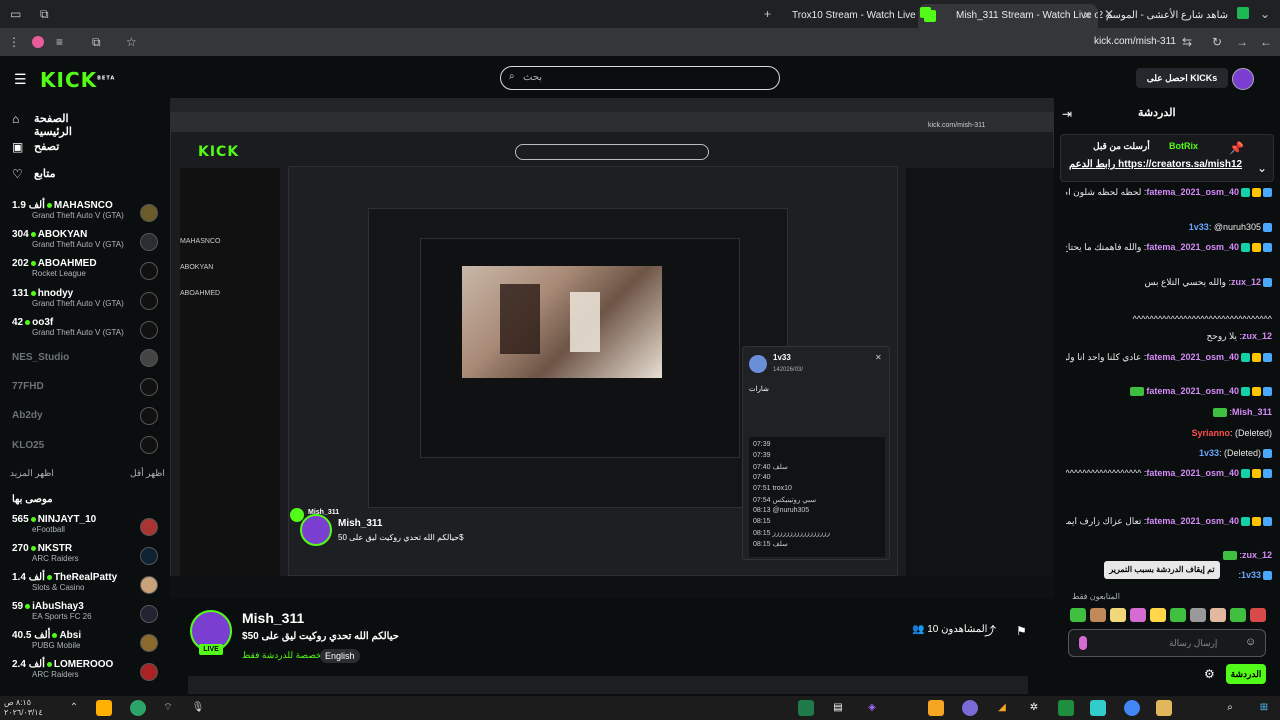 Image resolution: width=1280 pixels, height=720 pixels. Describe the element at coordinates (767, 14) in the screenshot. I see `new-tab-icon: +` at that location.